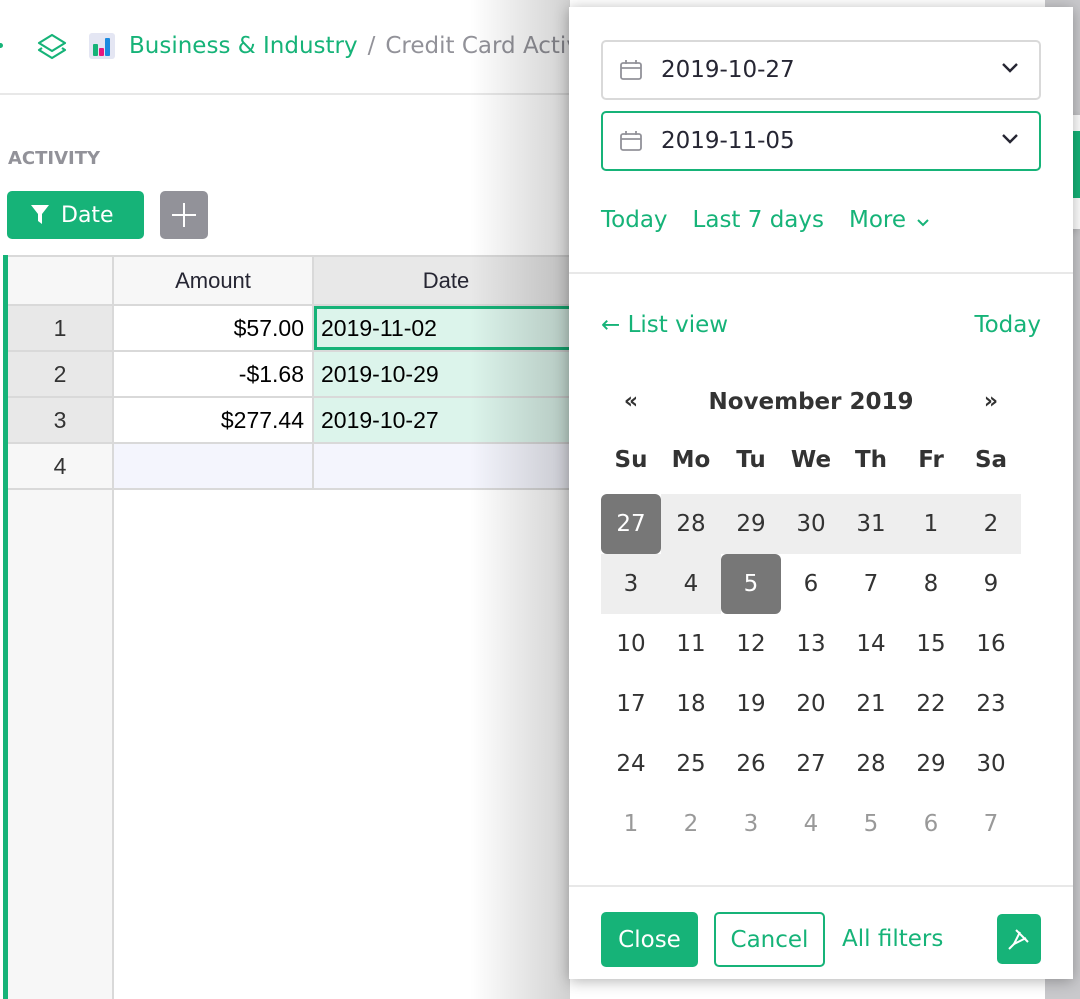 The width and height of the screenshot is (1080, 999). Describe the element at coordinates (482, 46) in the screenshot. I see `breadcrumb-document-title: Credit Card Activ` at that location.